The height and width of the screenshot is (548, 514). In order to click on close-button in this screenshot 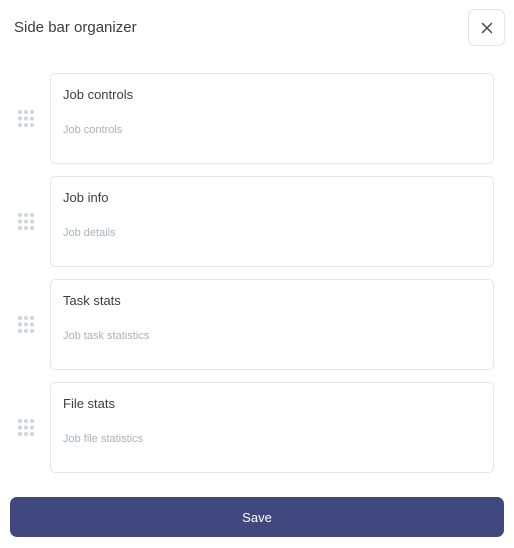, I will do `click(486, 27)`.